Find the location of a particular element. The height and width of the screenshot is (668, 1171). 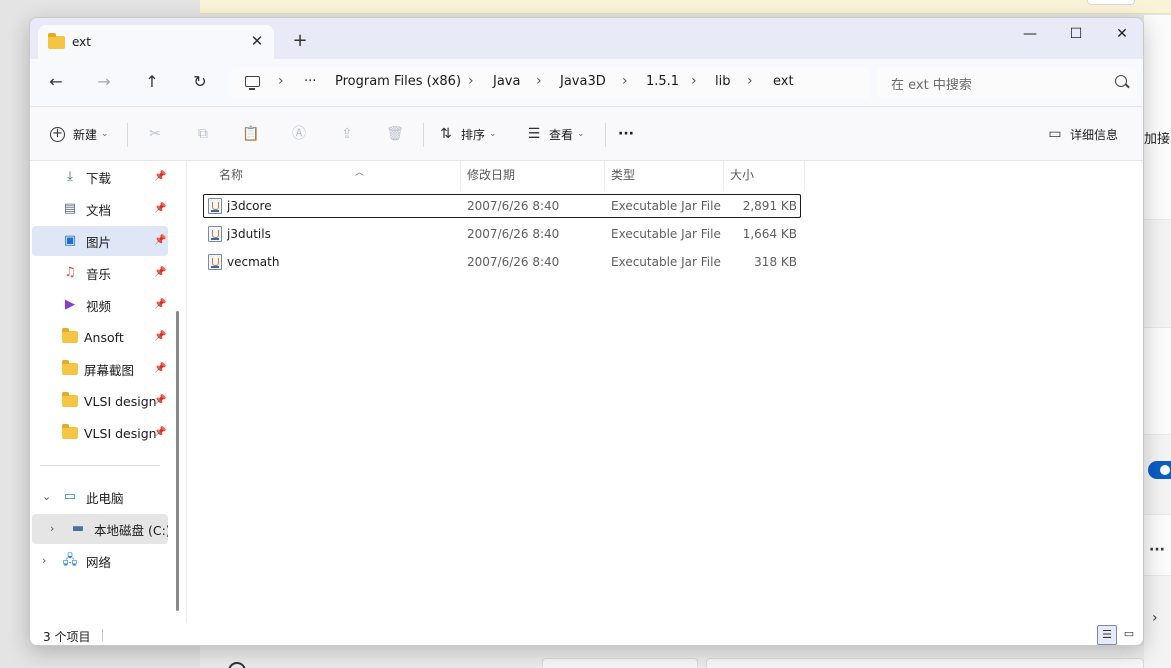

details-pane-icon: ▭ is located at coordinates (1055, 134).